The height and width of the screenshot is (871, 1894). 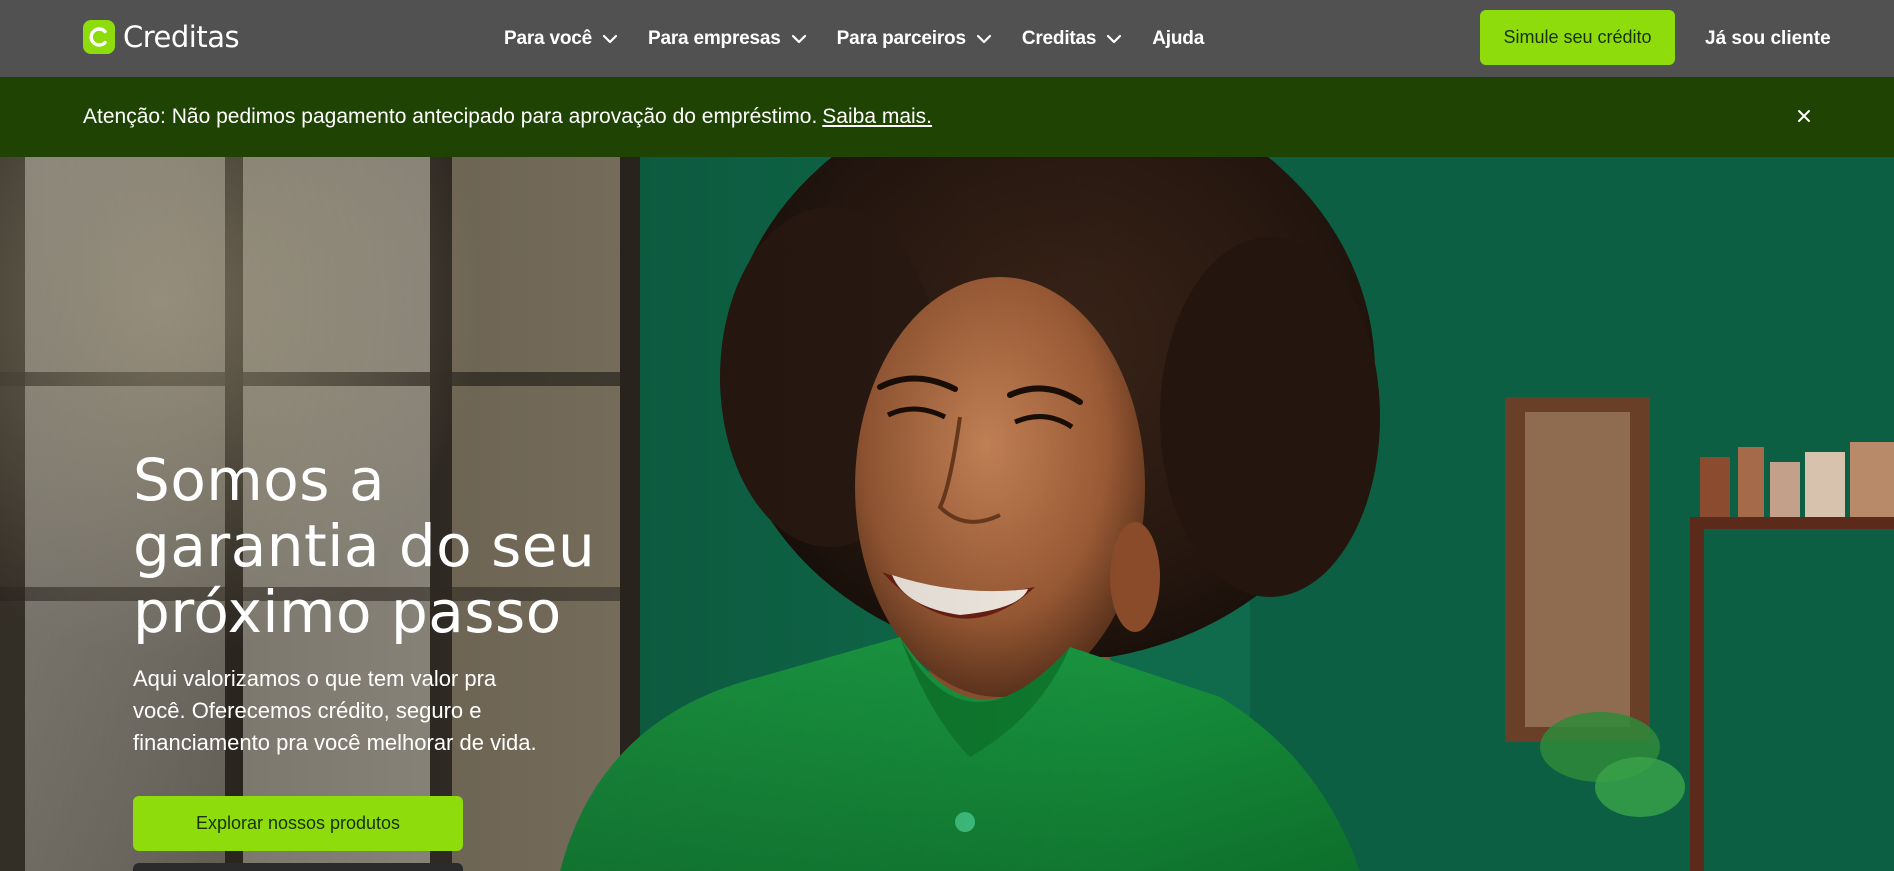 What do you see at coordinates (877, 117) in the screenshot?
I see `saiba-mais-link: Saiba mais.` at bounding box center [877, 117].